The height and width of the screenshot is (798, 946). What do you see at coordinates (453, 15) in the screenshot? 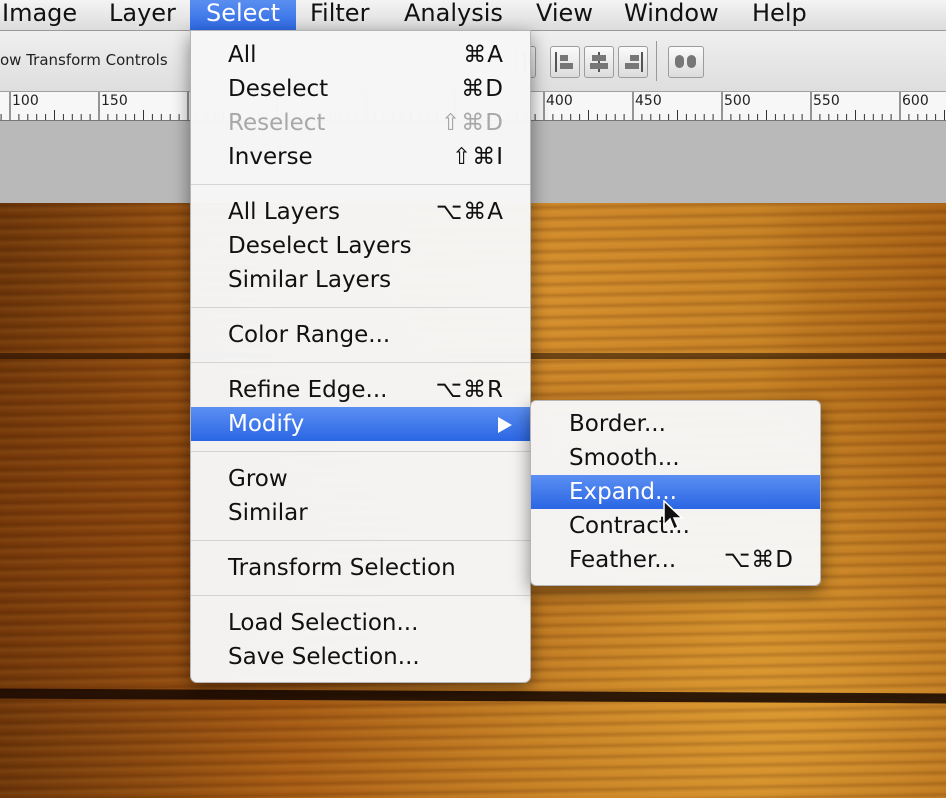
I see `menu-analysis: Analysis` at bounding box center [453, 15].